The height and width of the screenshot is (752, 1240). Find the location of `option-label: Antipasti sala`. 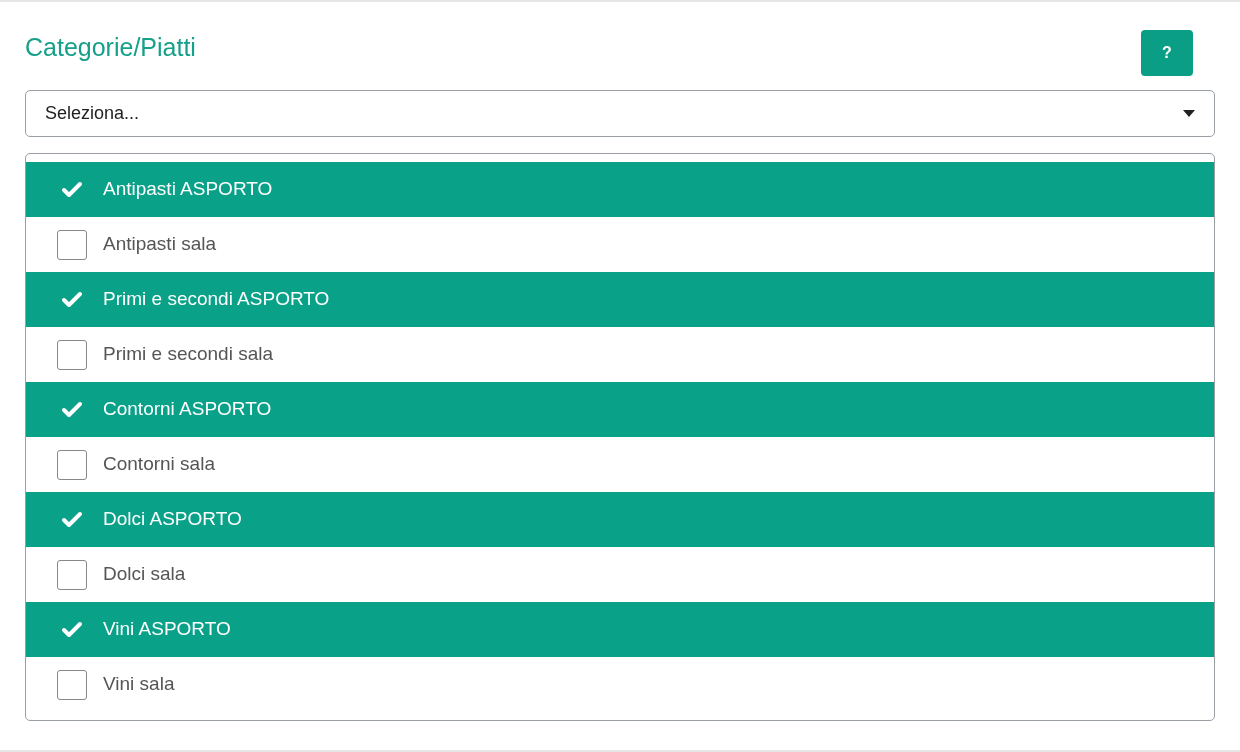

option-label: Antipasti sala is located at coordinates (159, 244).